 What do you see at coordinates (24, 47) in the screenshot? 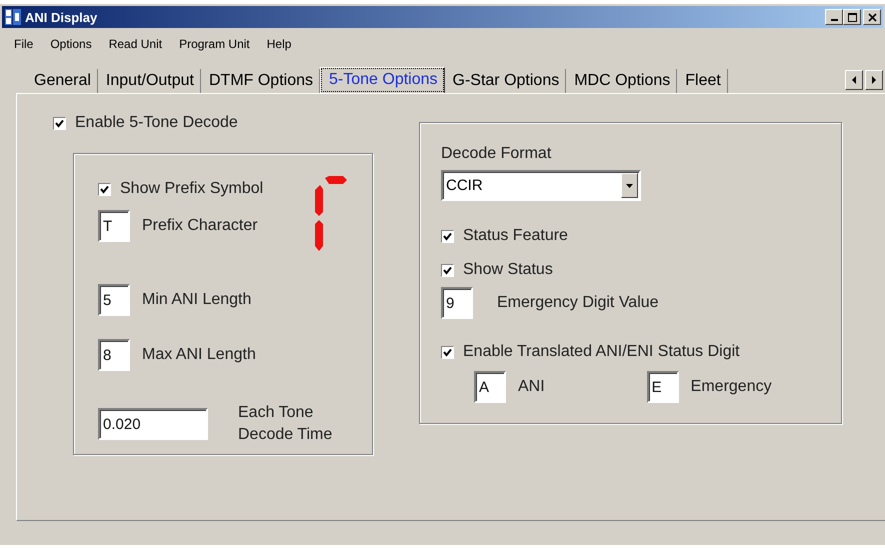
I see `menu-item: File` at bounding box center [24, 47].